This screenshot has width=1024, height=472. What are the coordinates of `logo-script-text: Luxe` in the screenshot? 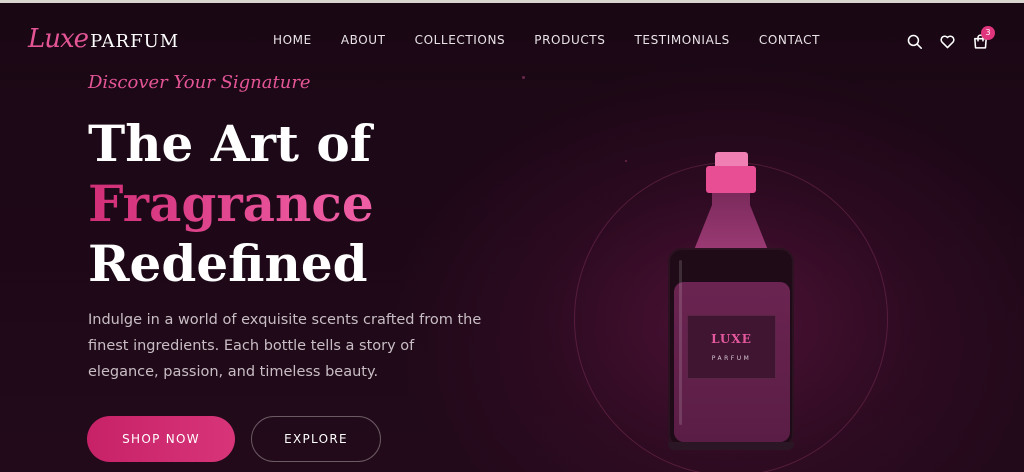 It's located at (58, 39).